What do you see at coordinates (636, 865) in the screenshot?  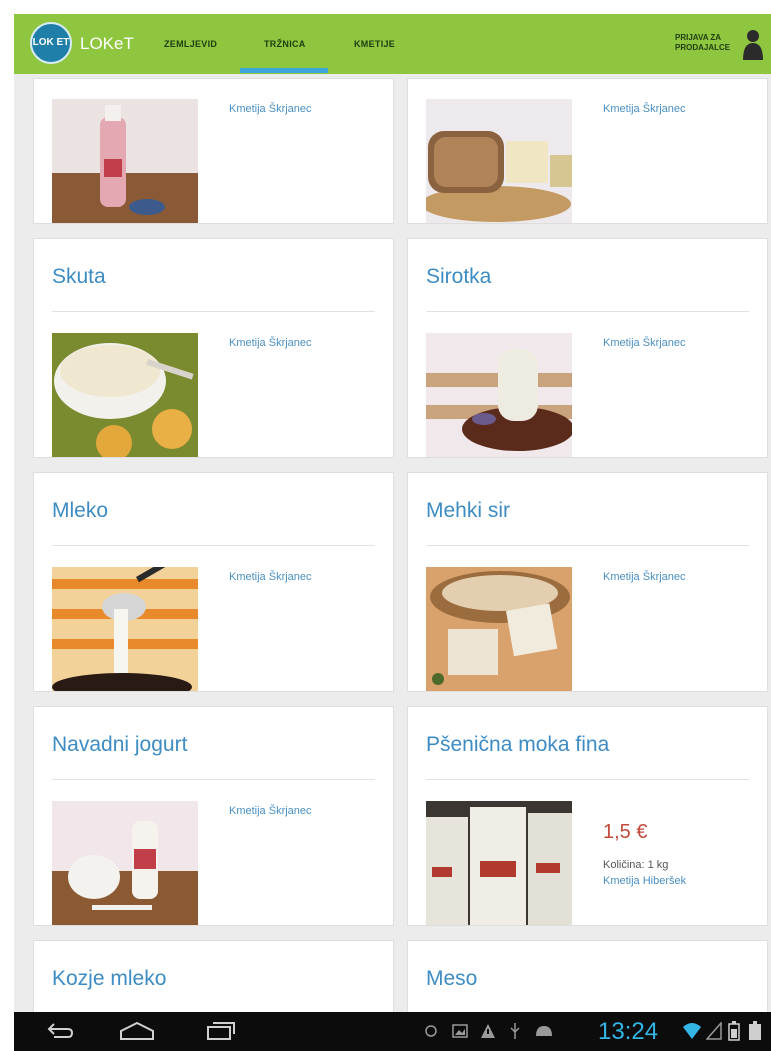 I see `product-quantity: Količina: 1 kg` at bounding box center [636, 865].